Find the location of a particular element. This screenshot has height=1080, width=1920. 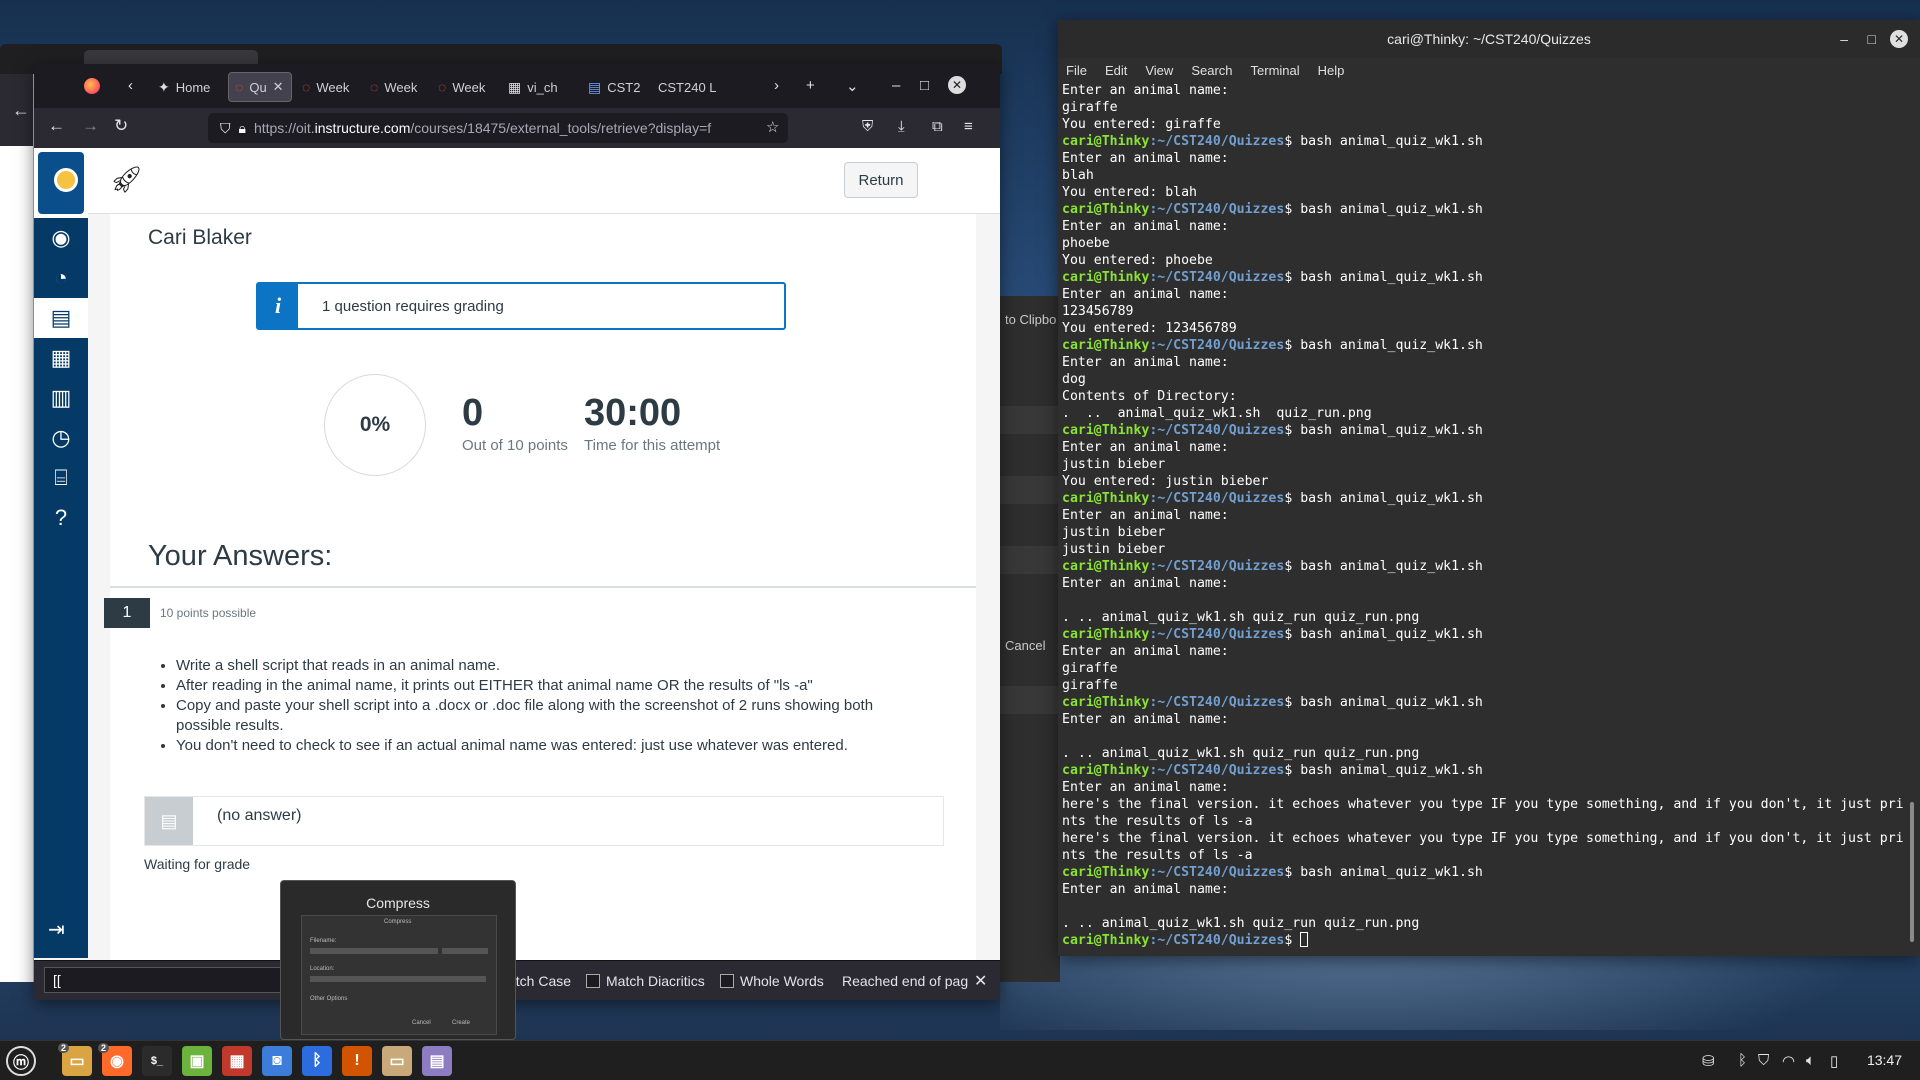

text-editor-icon: ▤ is located at coordinates (437, 1061).